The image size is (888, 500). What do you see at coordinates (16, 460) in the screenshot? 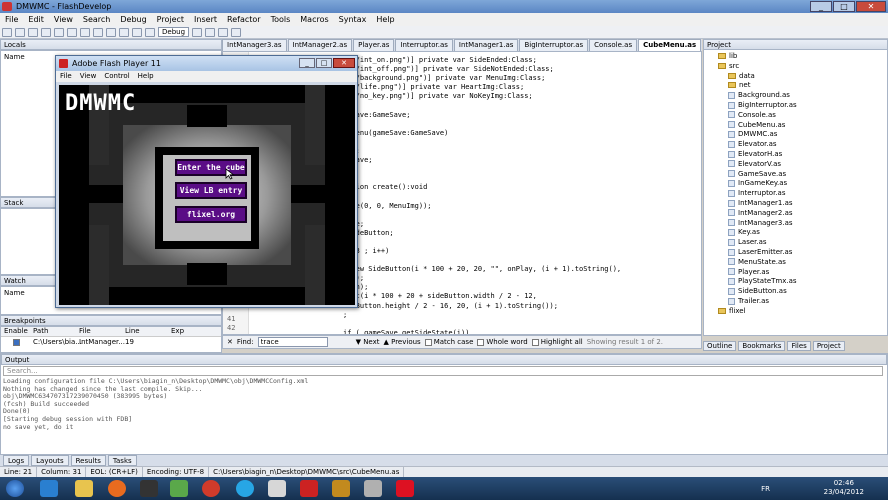
I see `bottom-tab: Logs` at bounding box center [16, 460].